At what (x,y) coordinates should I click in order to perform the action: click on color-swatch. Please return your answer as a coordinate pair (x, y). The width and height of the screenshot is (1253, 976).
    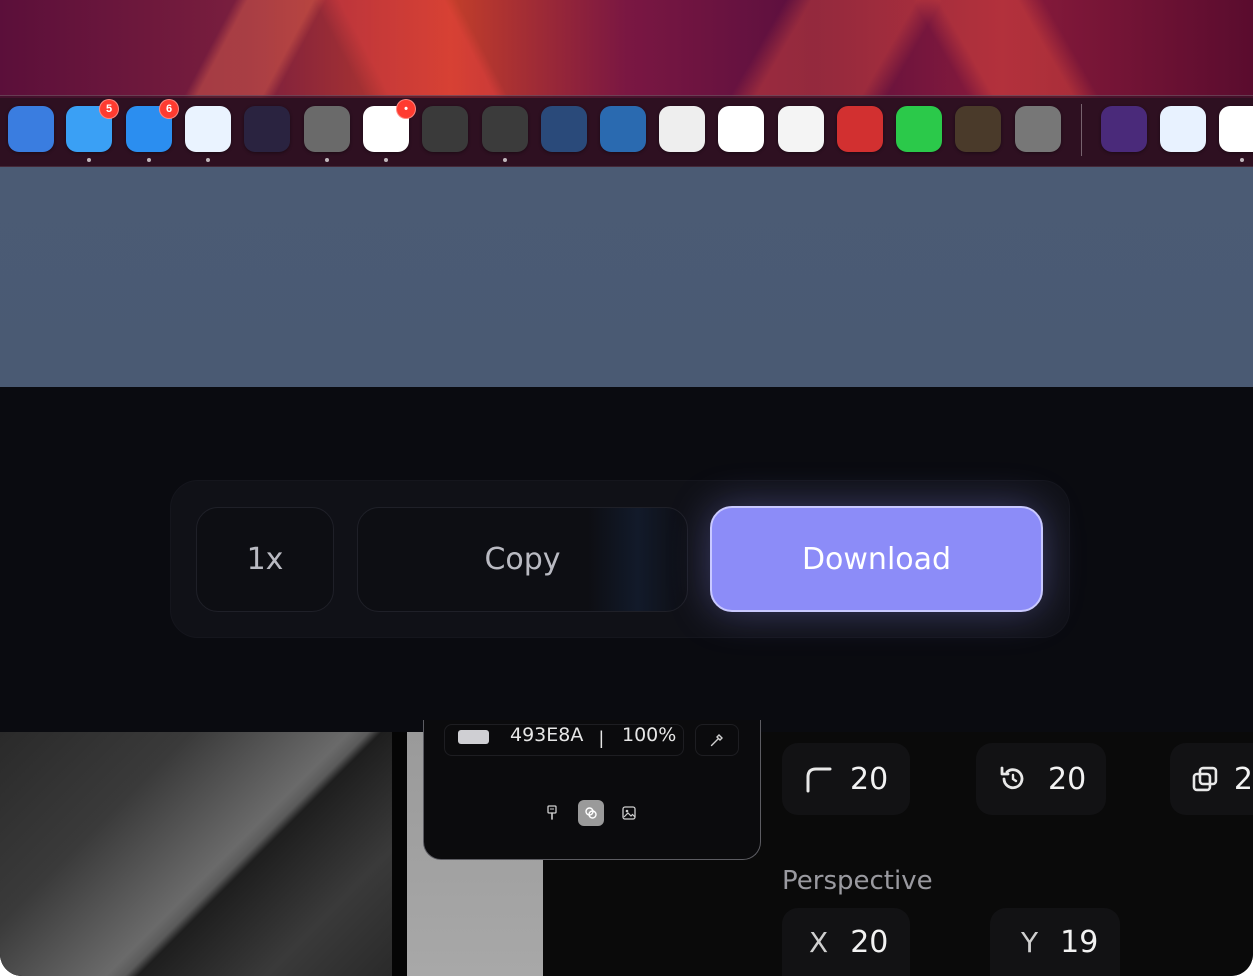
    Looking at the image, I should click on (473, 737).